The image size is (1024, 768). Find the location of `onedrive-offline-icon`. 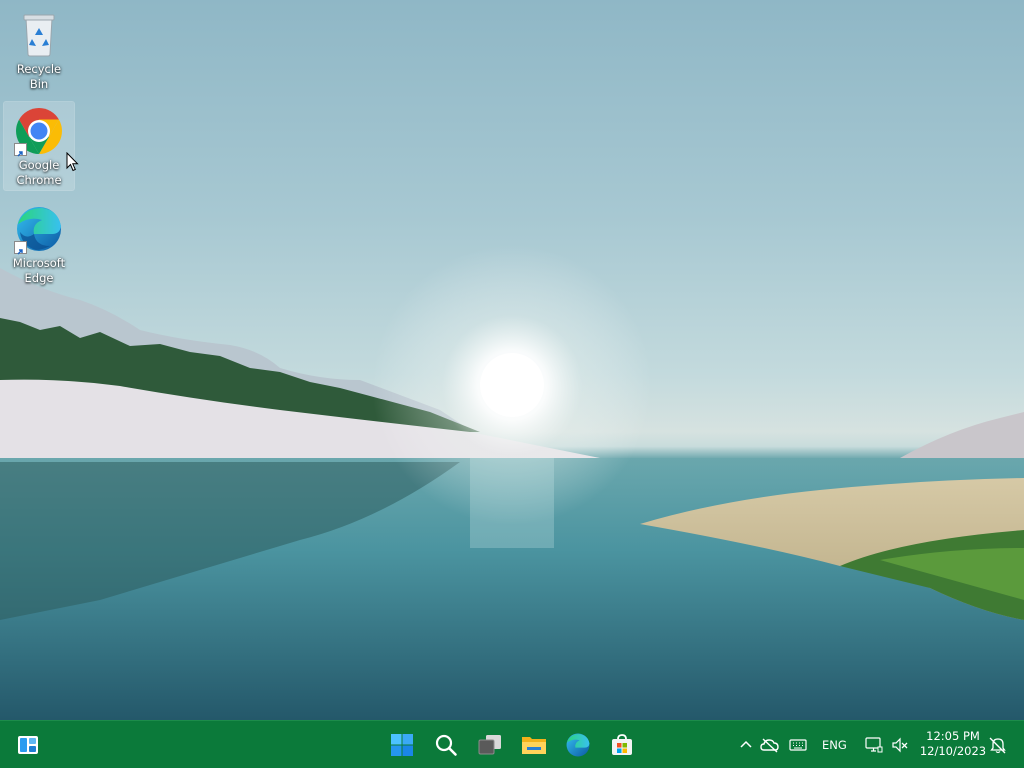

onedrive-offline-icon is located at coordinates (769, 745).